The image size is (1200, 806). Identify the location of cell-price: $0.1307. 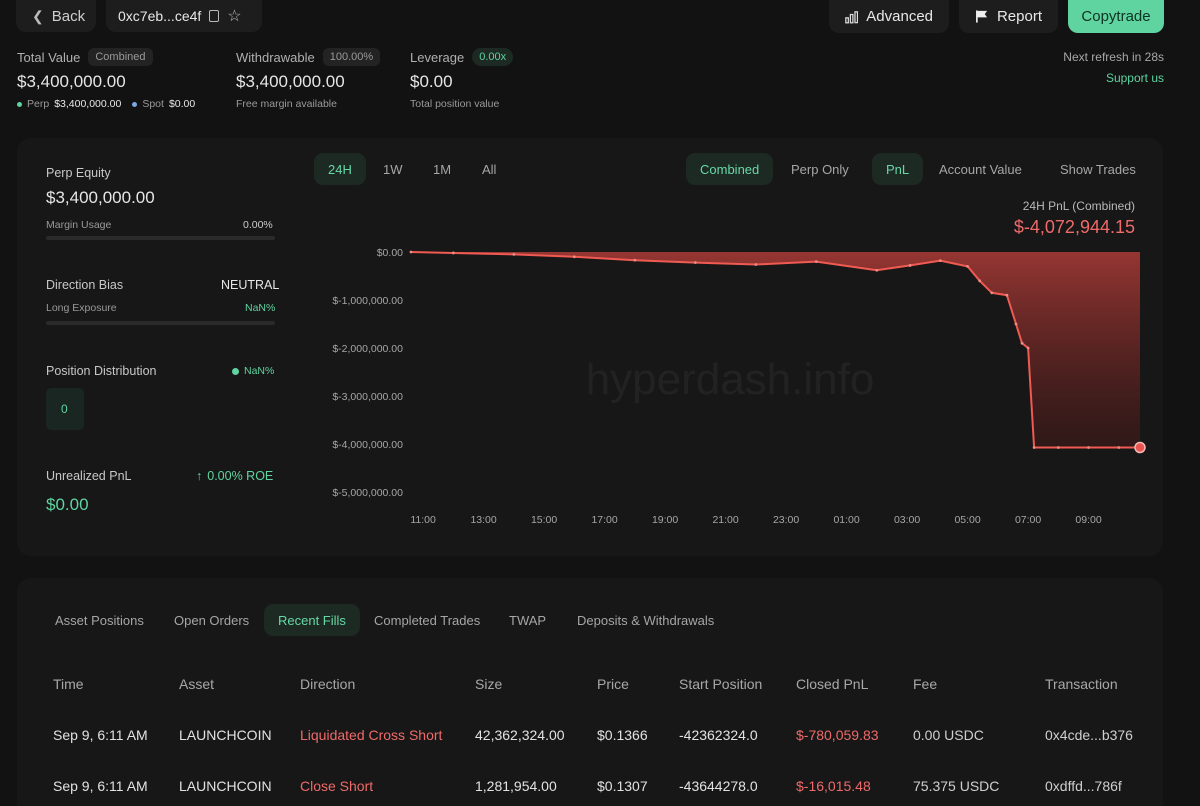
(622, 785).